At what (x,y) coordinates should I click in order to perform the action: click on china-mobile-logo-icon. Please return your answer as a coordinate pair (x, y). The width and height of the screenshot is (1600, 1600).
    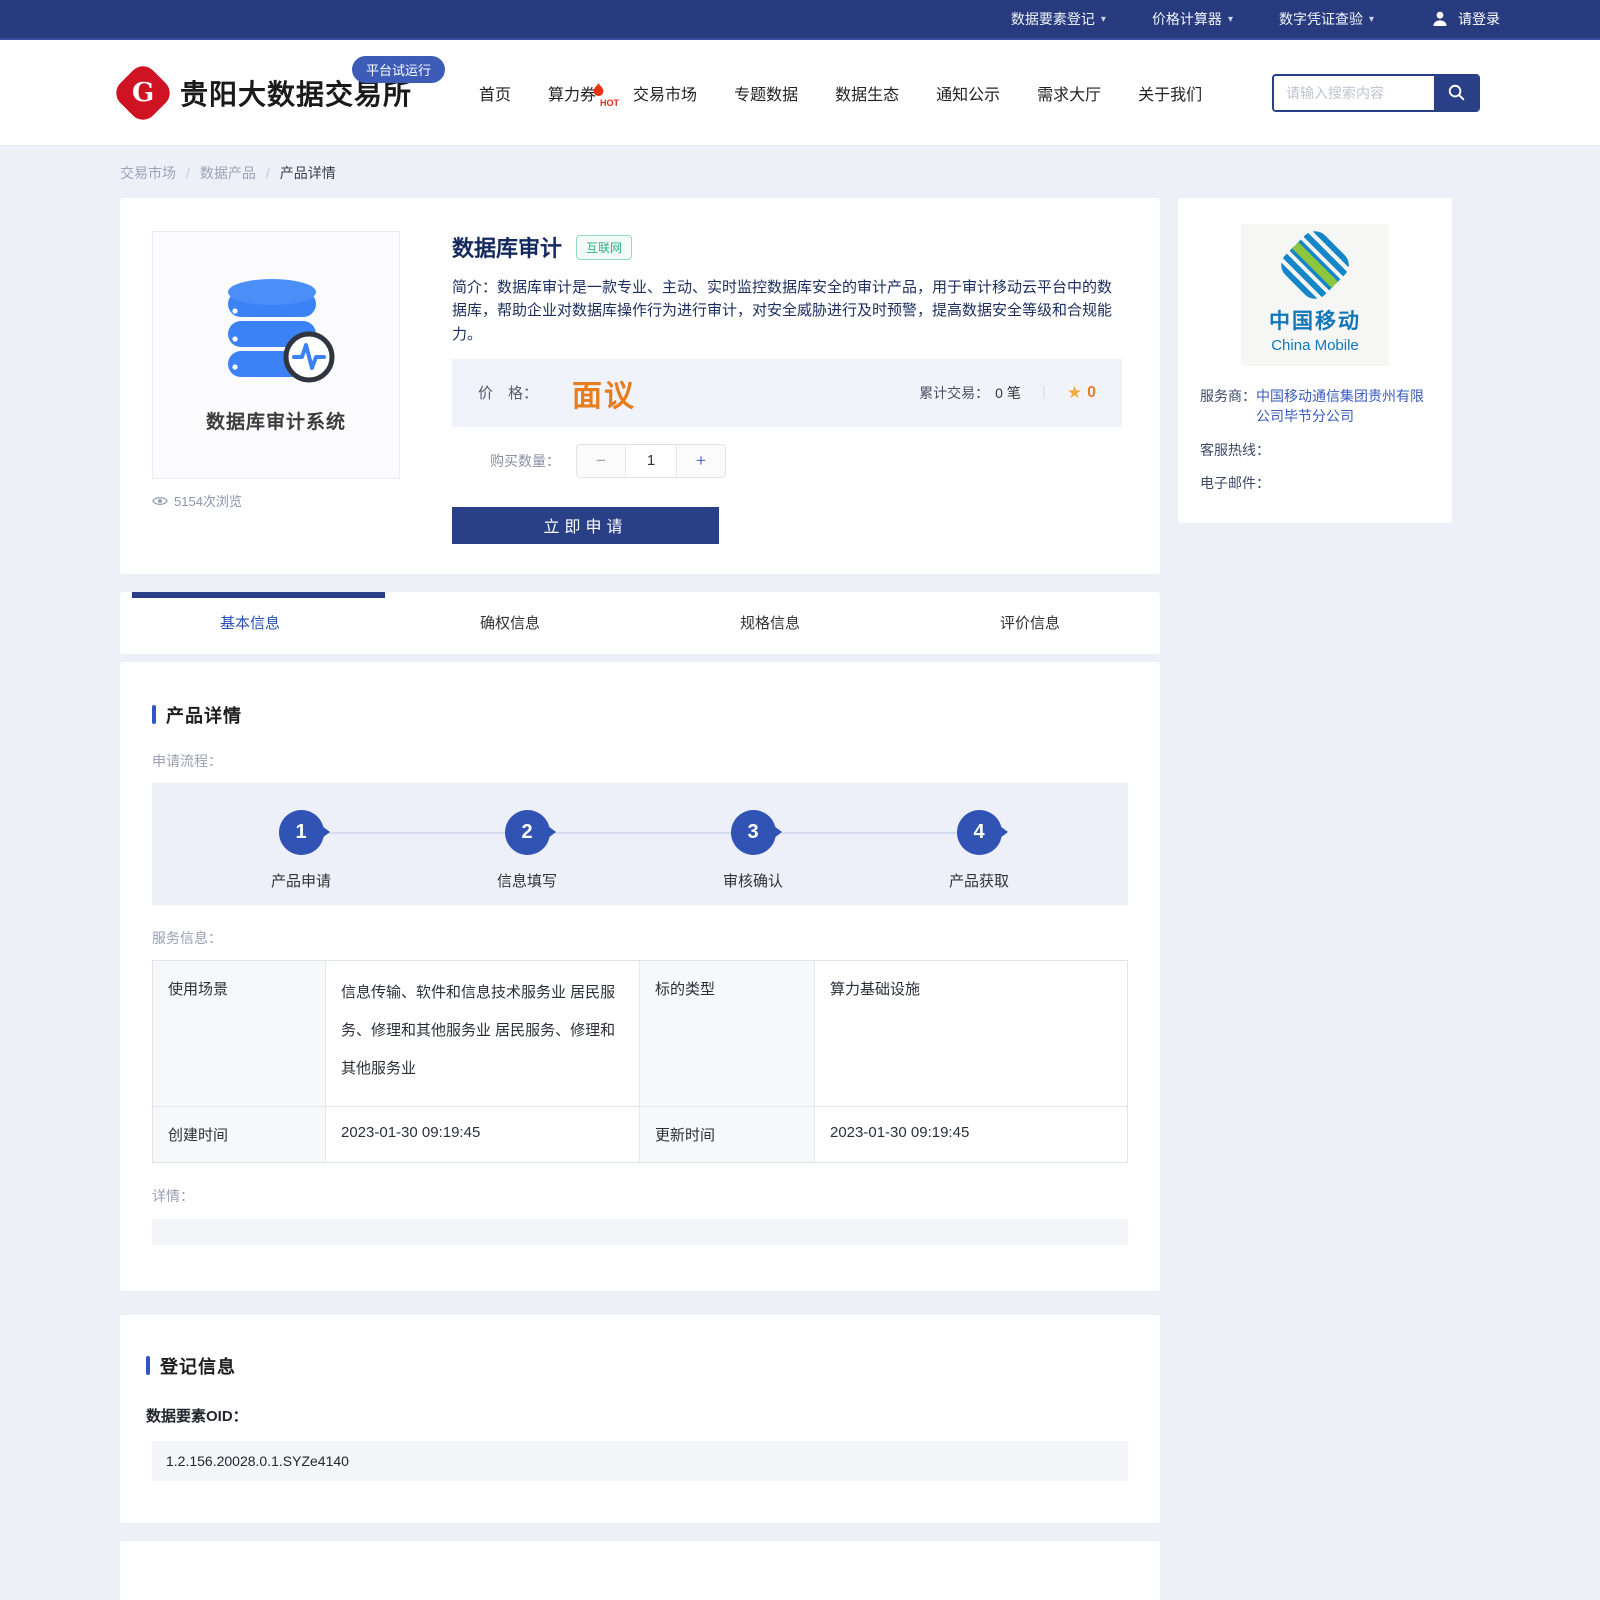
    Looking at the image, I should click on (1315, 264).